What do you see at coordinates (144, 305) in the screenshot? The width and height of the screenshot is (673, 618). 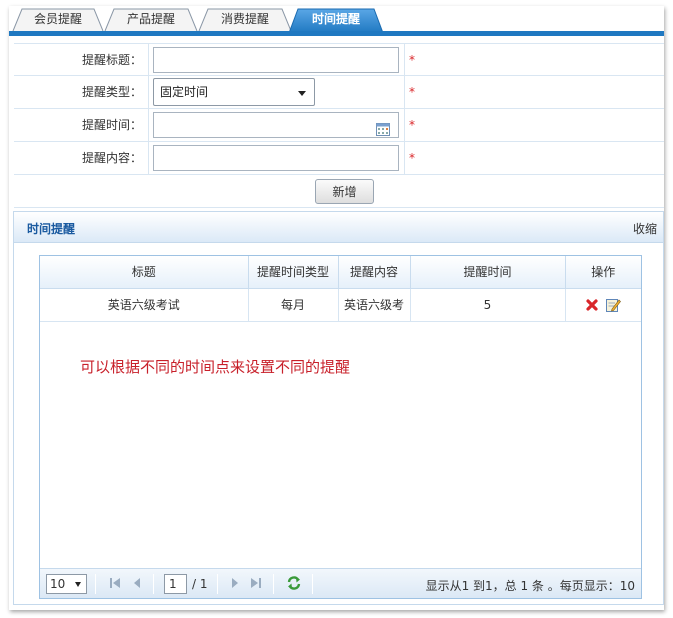 I see `cell-title: 英语六级考试` at bounding box center [144, 305].